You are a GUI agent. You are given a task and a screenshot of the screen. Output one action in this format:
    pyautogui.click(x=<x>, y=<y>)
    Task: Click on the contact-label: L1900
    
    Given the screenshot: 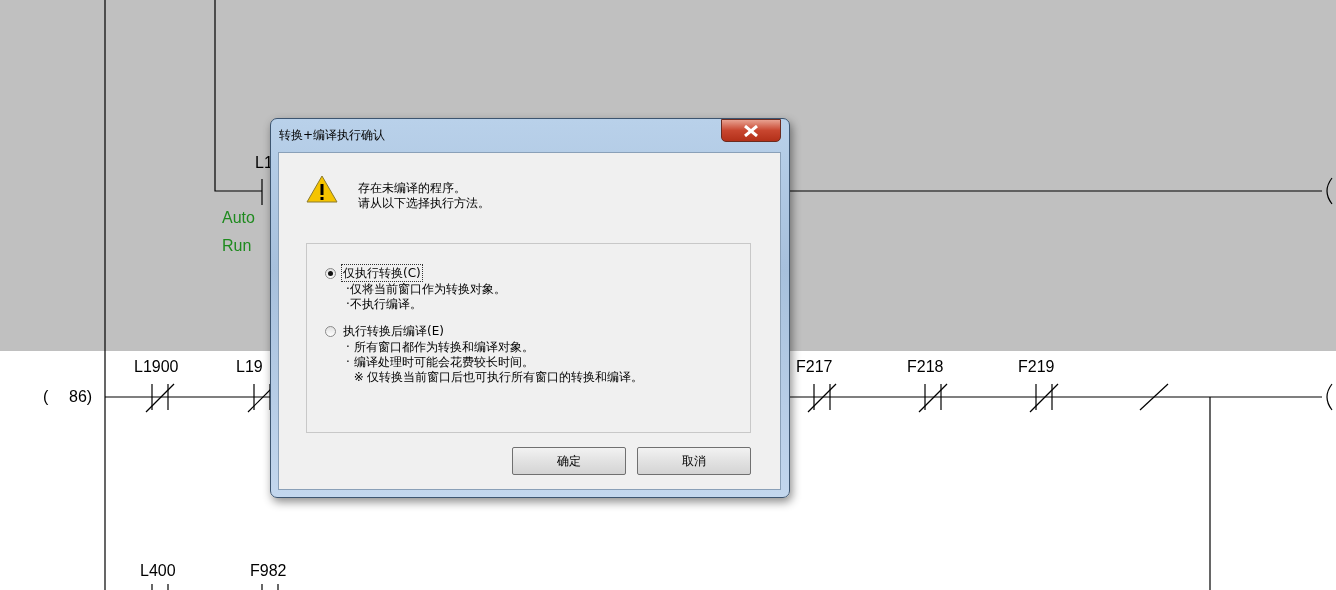 What is the action you would take?
    pyautogui.click(x=156, y=367)
    